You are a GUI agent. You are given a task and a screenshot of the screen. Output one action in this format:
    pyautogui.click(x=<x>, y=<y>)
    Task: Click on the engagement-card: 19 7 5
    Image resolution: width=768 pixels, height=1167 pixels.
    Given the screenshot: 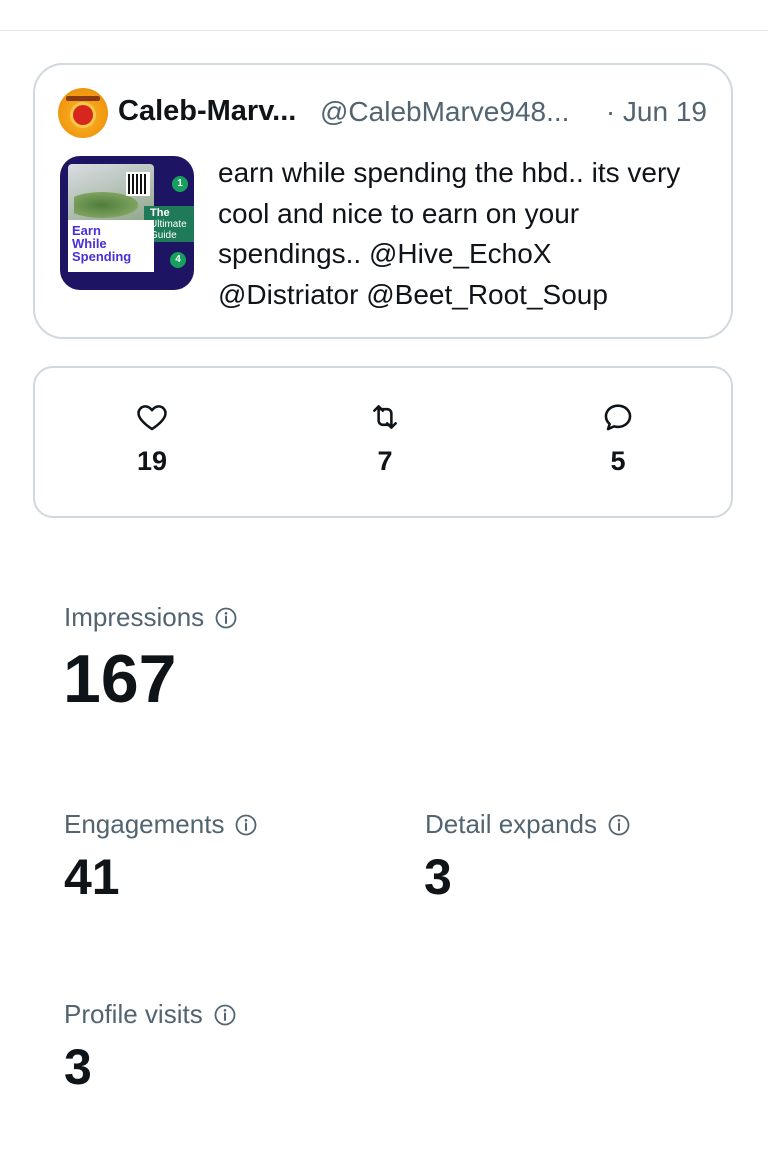 What is the action you would take?
    pyautogui.click(x=383, y=442)
    